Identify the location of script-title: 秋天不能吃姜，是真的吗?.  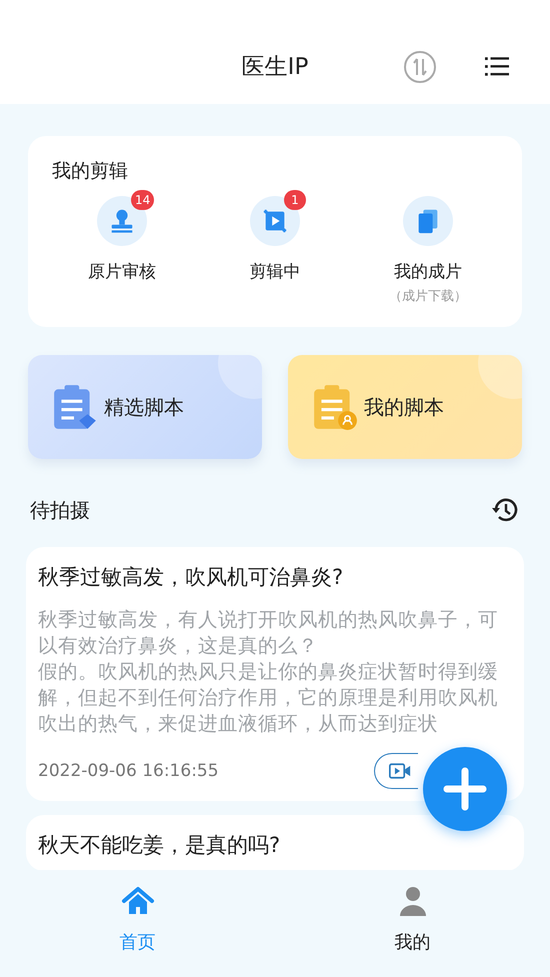
(160, 845).